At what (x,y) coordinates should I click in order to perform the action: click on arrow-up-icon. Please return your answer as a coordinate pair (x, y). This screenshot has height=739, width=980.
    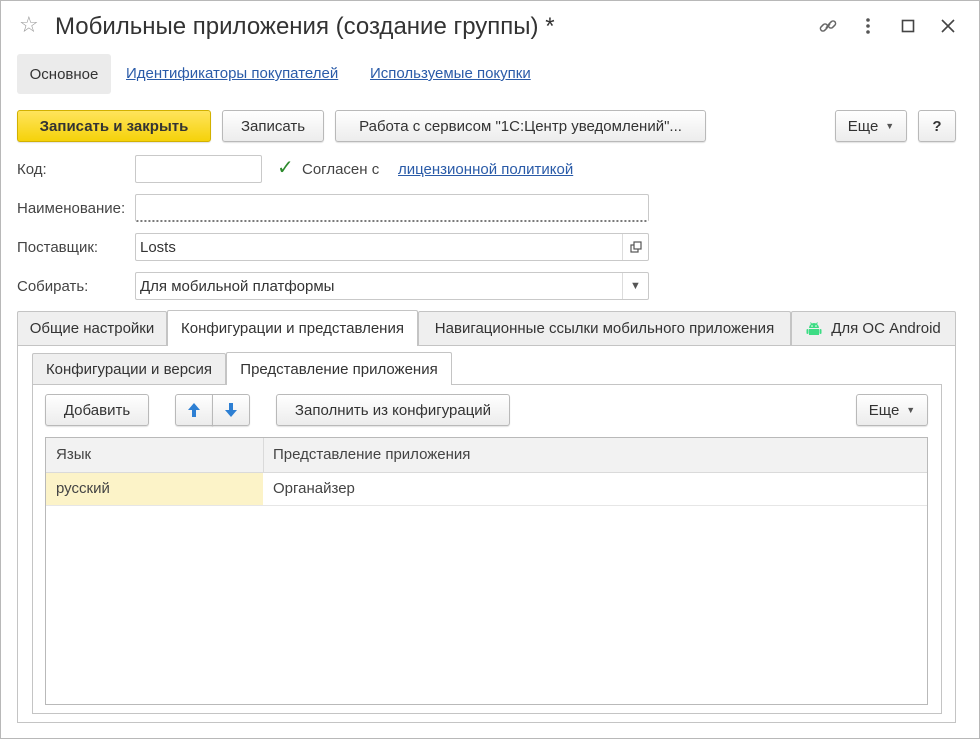
    Looking at the image, I should click on (194, 410).